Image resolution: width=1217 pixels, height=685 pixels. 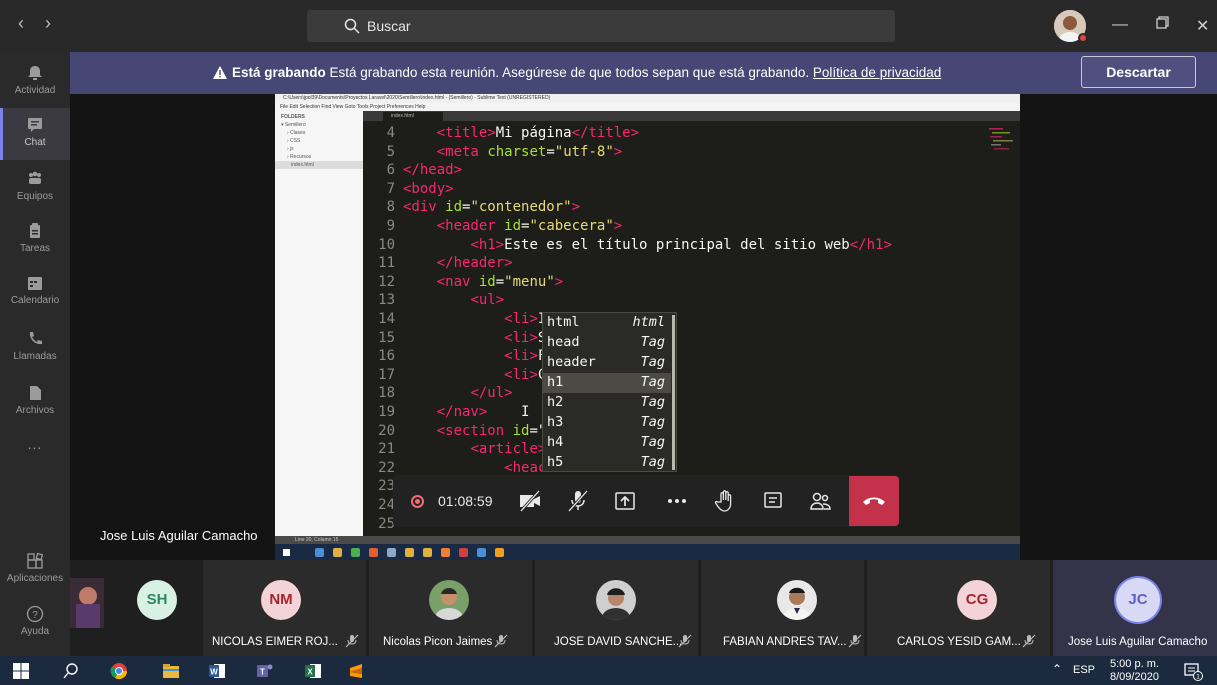 What do you see at coordinates (386, 337) in the screenshot?
I see `line-number: 15` at bounding box center [386, 337].